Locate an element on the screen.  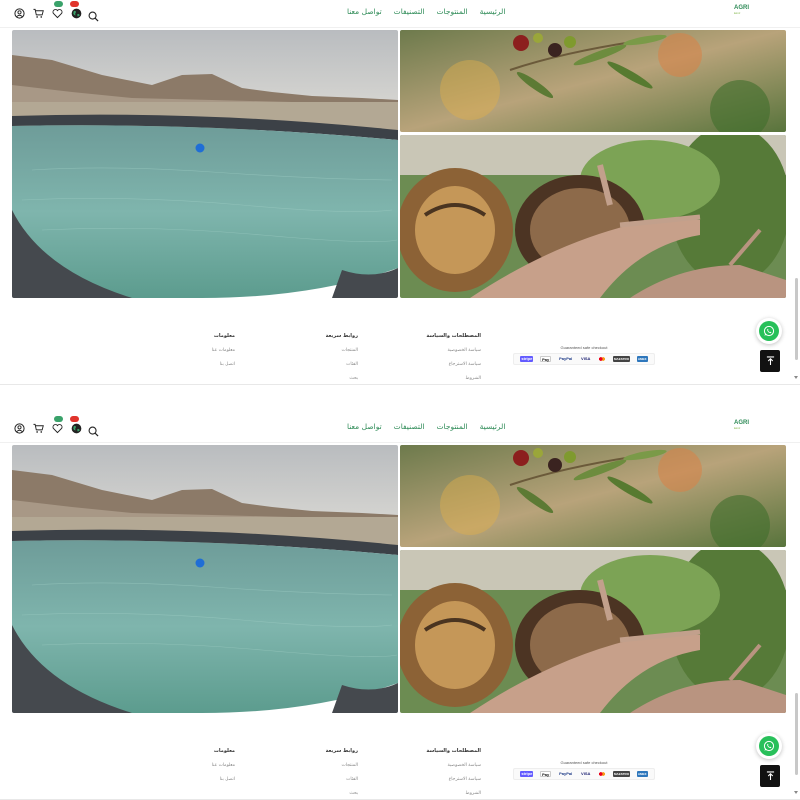
safe-checkout-title: Guaranteed safe checkout is located at coordinates (584, 347).